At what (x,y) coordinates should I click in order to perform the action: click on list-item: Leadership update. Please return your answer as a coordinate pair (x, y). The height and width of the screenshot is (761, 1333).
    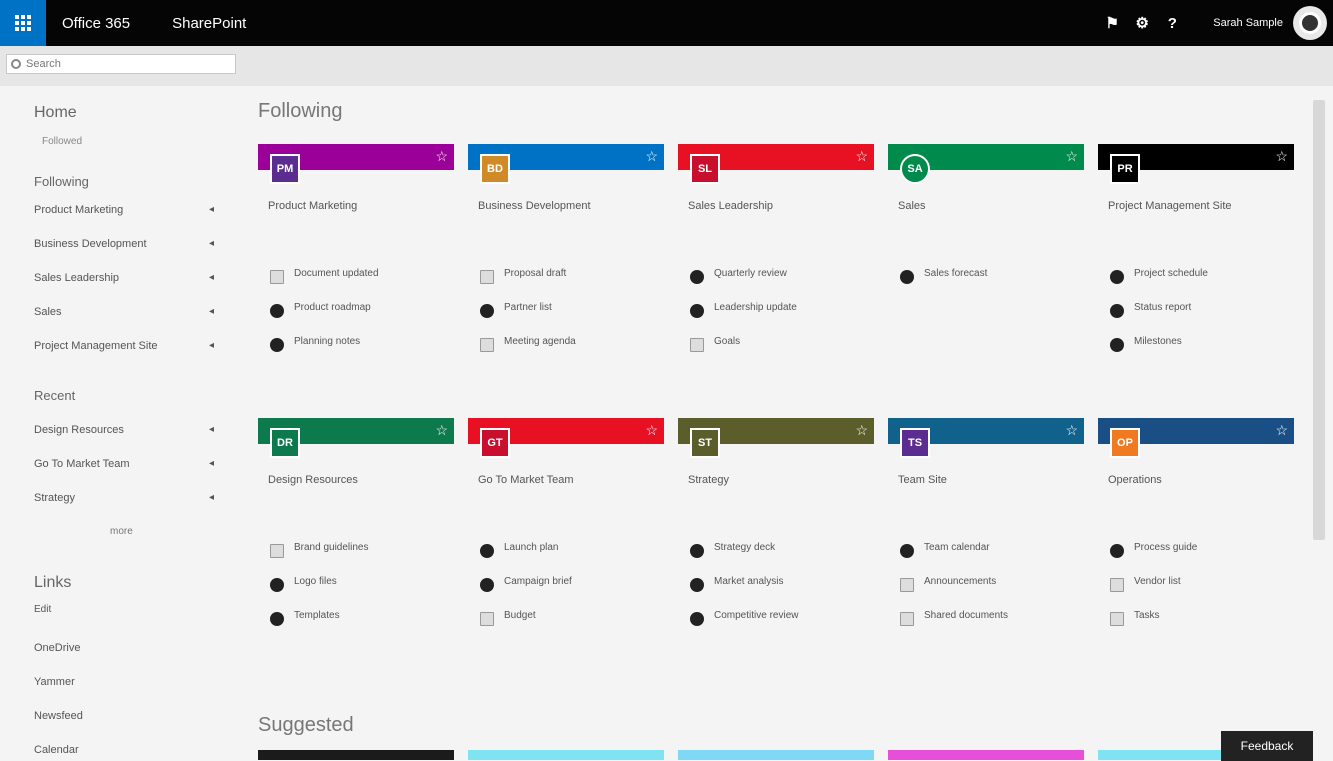
    Looking at the image, I should click on (780, 319).